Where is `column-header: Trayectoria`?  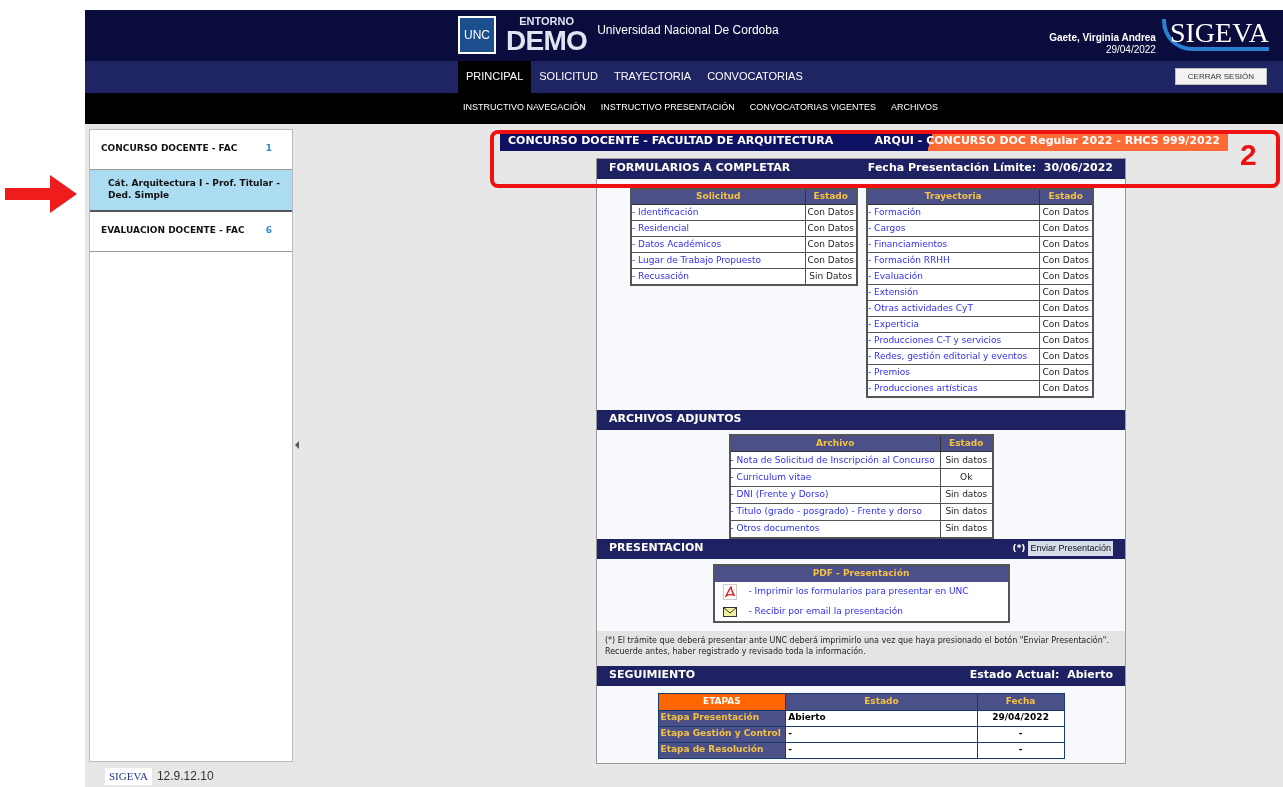 column-header: Trayectoria is located at coordinates (953, 196).